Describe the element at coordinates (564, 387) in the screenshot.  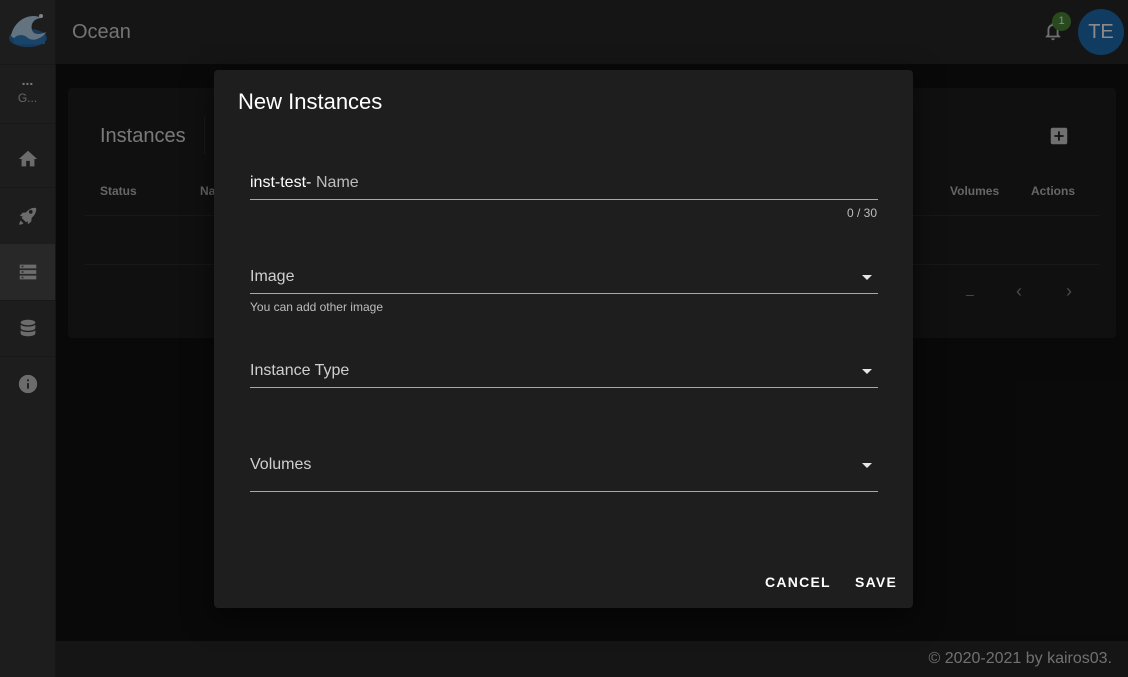
I see `instance-type-underline` at that location.